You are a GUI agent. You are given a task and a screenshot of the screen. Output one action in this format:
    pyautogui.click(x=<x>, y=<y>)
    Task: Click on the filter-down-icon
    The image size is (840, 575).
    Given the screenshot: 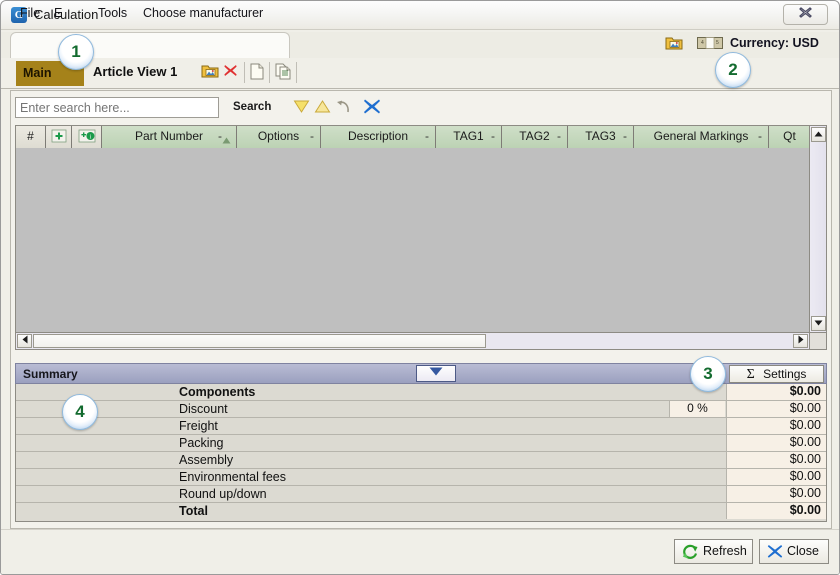 What is the action you would take?
    pyautogui.click(x=301, y=108)
    